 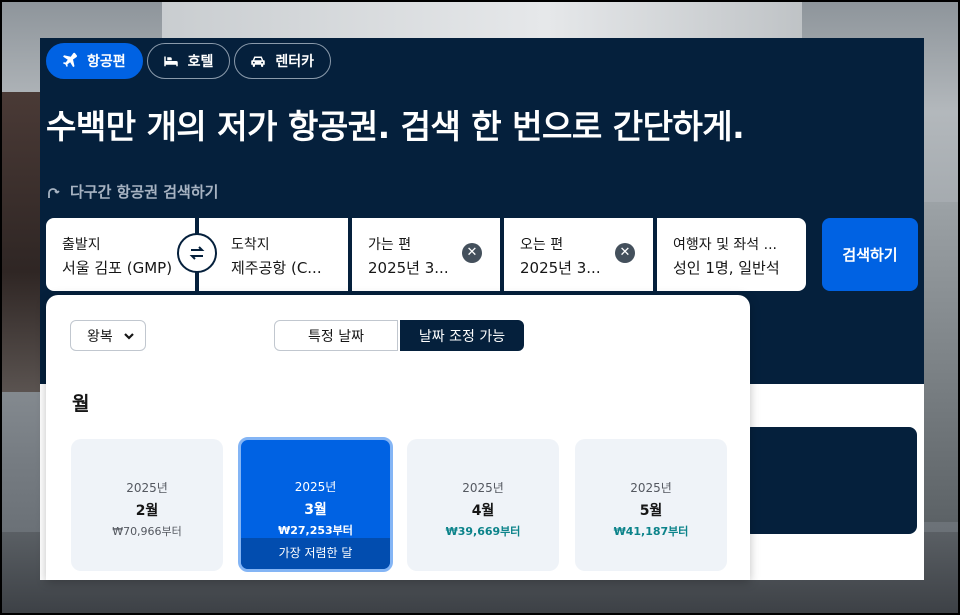 I want to click on car-icon, so click(x=258, y=61).